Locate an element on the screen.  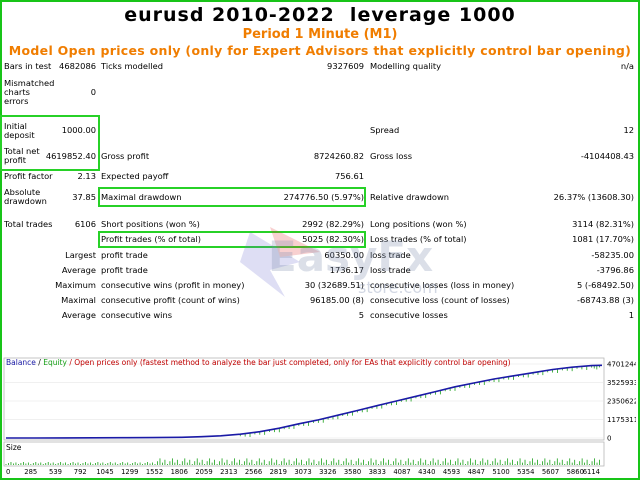
x-tick-label: 5607 is located at coordinates (550, 472).